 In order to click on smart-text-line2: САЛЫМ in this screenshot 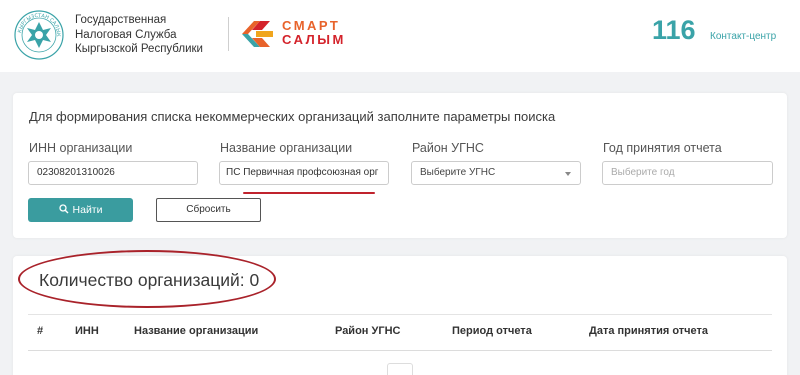, I will do `click(314, 39)`.